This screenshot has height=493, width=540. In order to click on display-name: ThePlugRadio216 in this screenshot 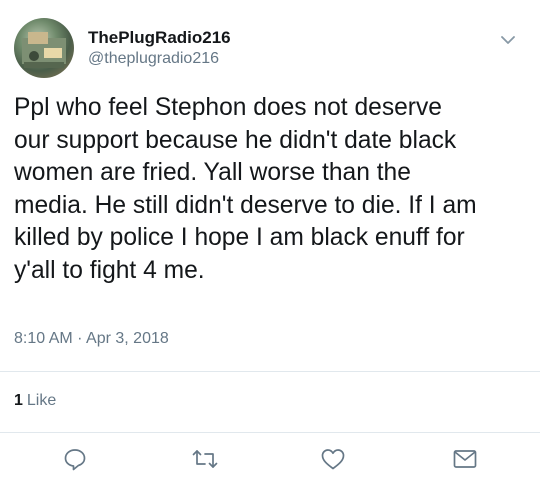, I will do `click(159, 38)`.